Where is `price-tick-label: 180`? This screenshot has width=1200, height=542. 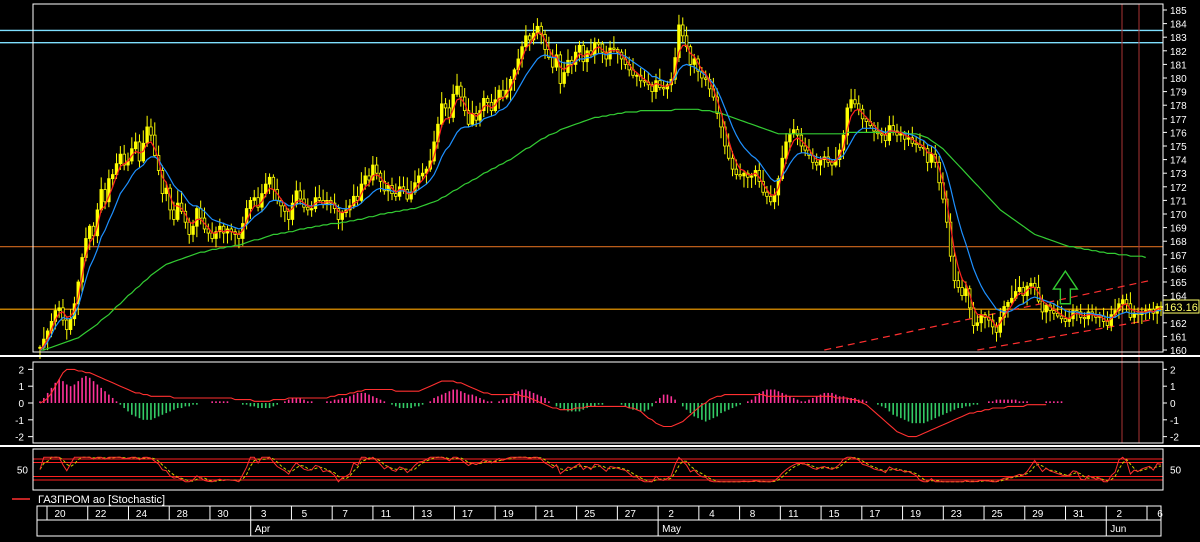
price-tick-label: 180 is located at coordinates (1178, 79).